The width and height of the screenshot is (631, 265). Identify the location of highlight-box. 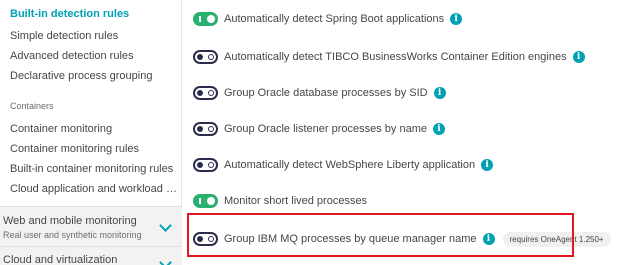
(380, 235).